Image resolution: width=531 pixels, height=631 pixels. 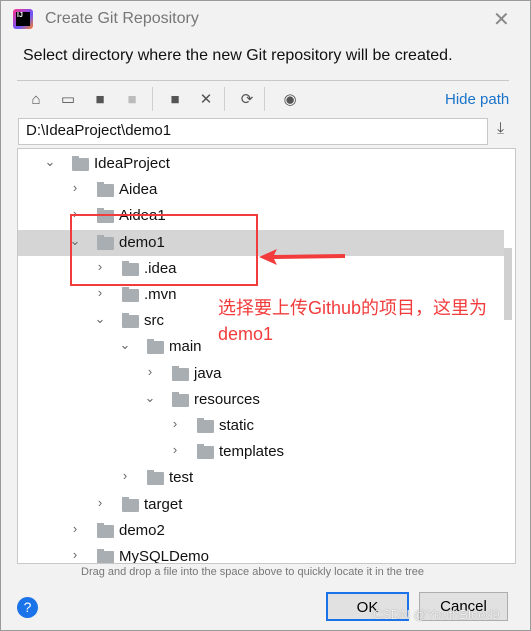 What do you see at coordinates (227, 399) in the screenshot?
I see `tree-item-label: resources` at bounding box center [227, 399].